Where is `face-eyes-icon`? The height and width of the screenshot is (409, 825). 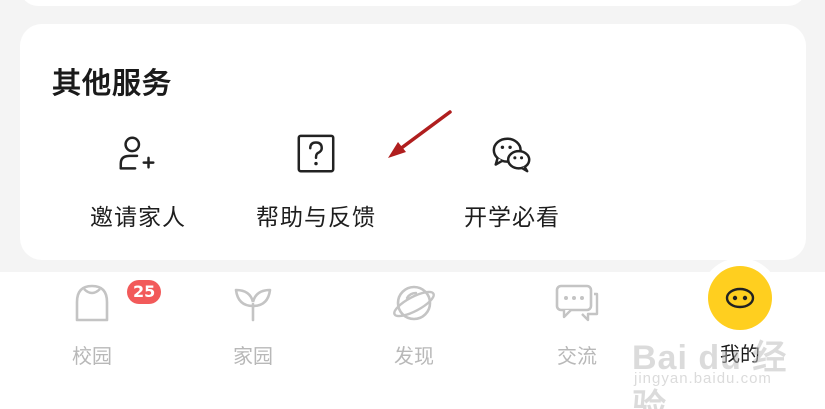 face-eyes-icon is located at coordinates (740, 298).